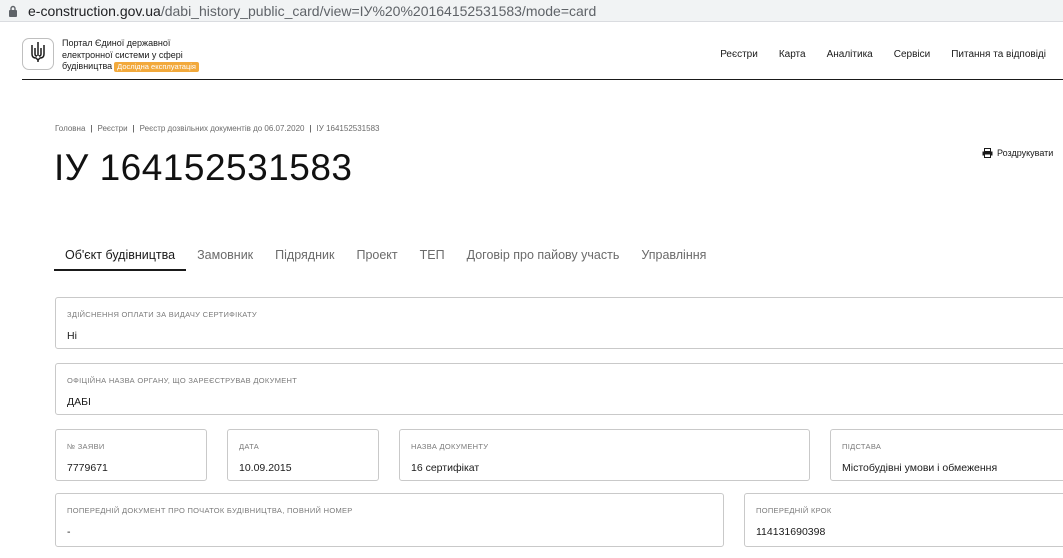  I want to click on field-document-name: Назва документу 16 сертифікат, so click(604, 455).